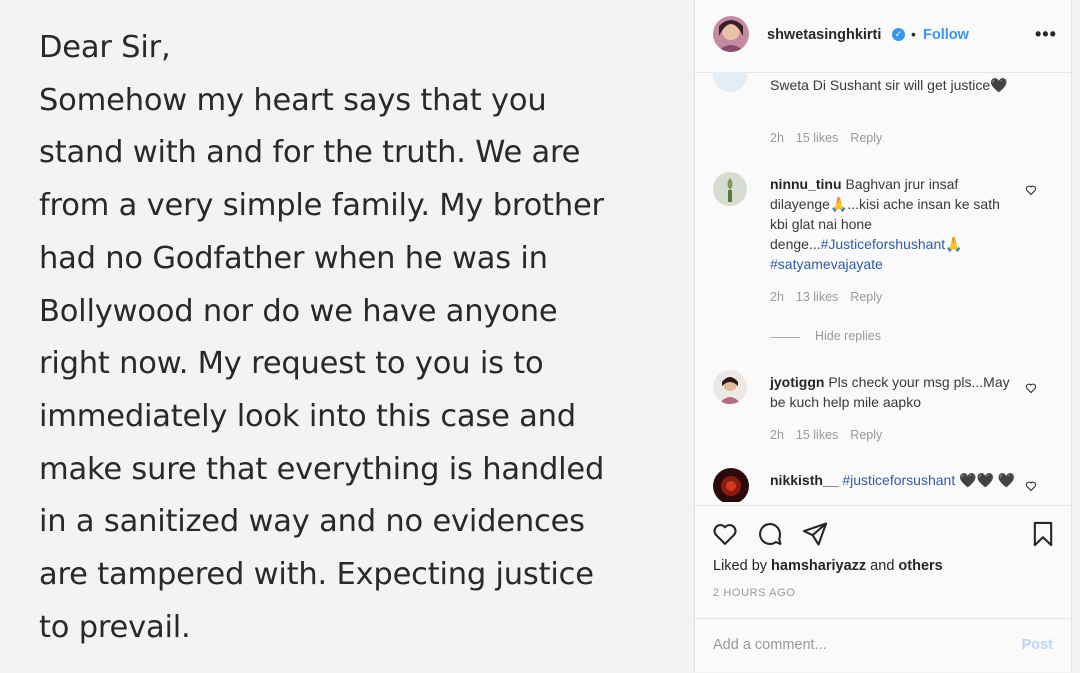  What do you see at coordinates (898, 34) in the screenshot?
I see `verified-badge-icon: ✓` at bounding box center [898, 34].